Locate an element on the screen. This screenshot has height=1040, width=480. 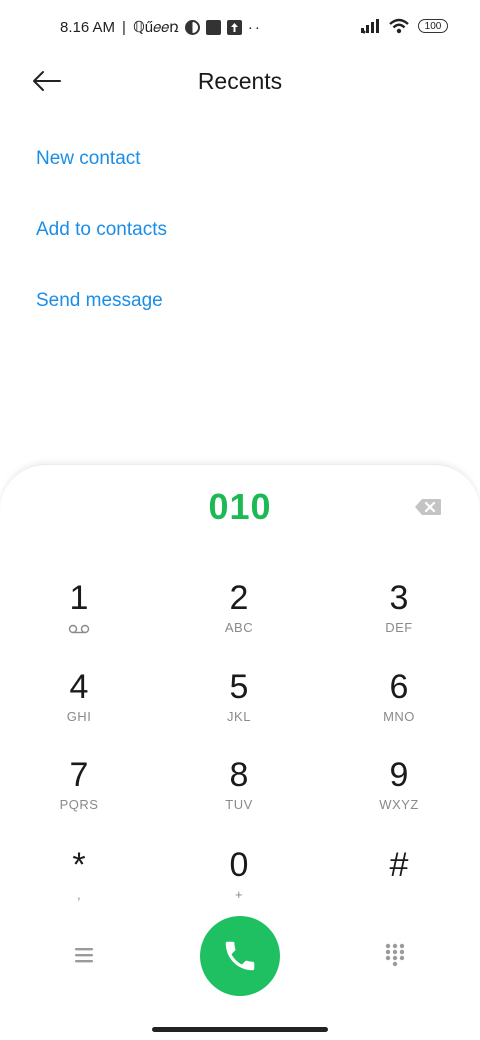
key-letters: MNO is located at coordinates (399, 716).